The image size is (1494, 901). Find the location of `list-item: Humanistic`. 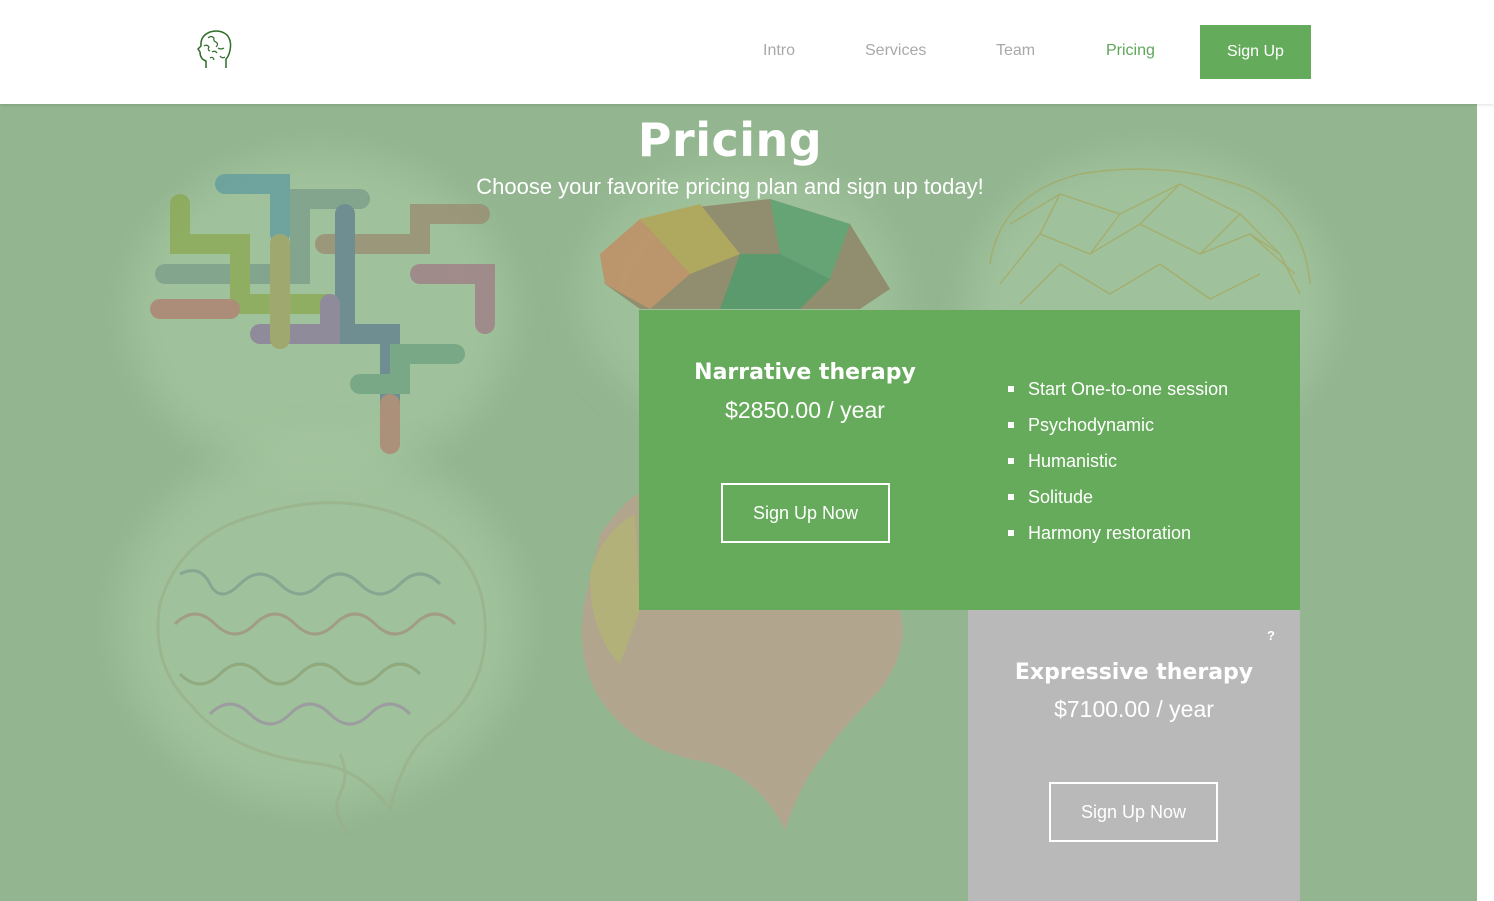

list-item: Humanistic is located at coordinates (1117, 461).